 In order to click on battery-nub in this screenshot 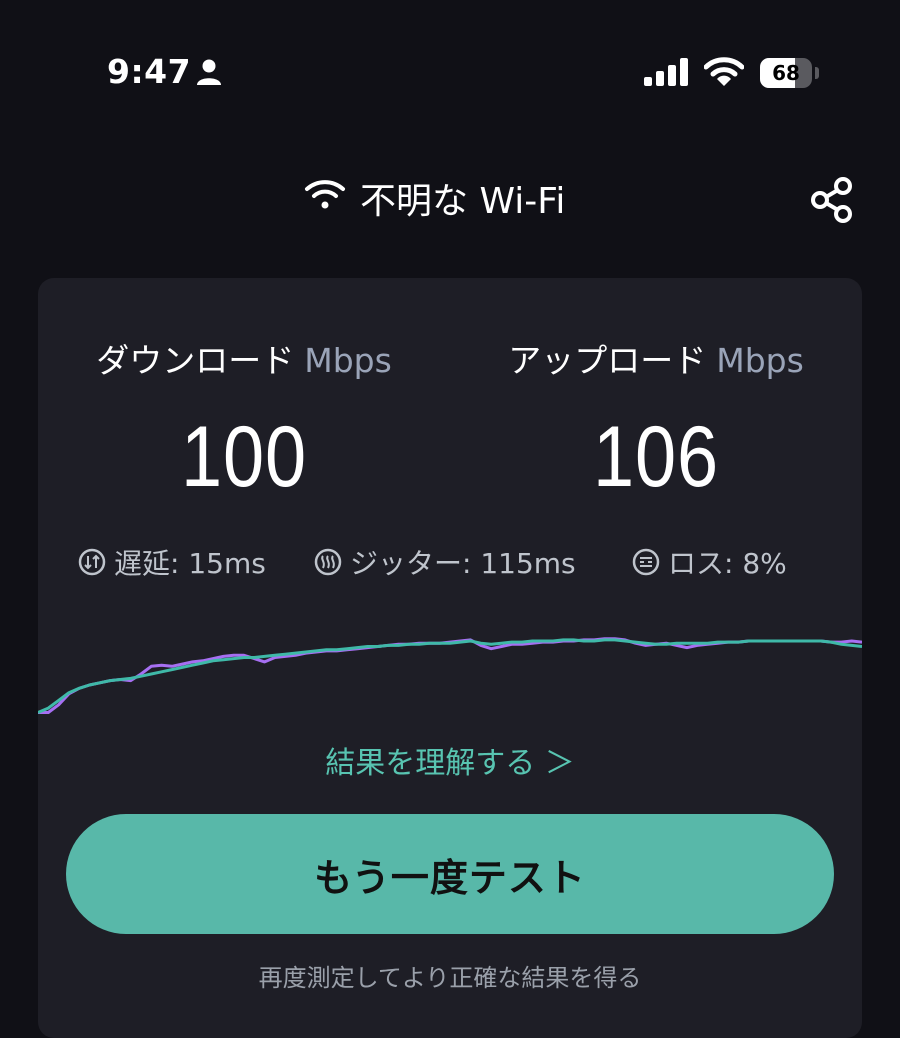, I will do `click(817, 73)`.